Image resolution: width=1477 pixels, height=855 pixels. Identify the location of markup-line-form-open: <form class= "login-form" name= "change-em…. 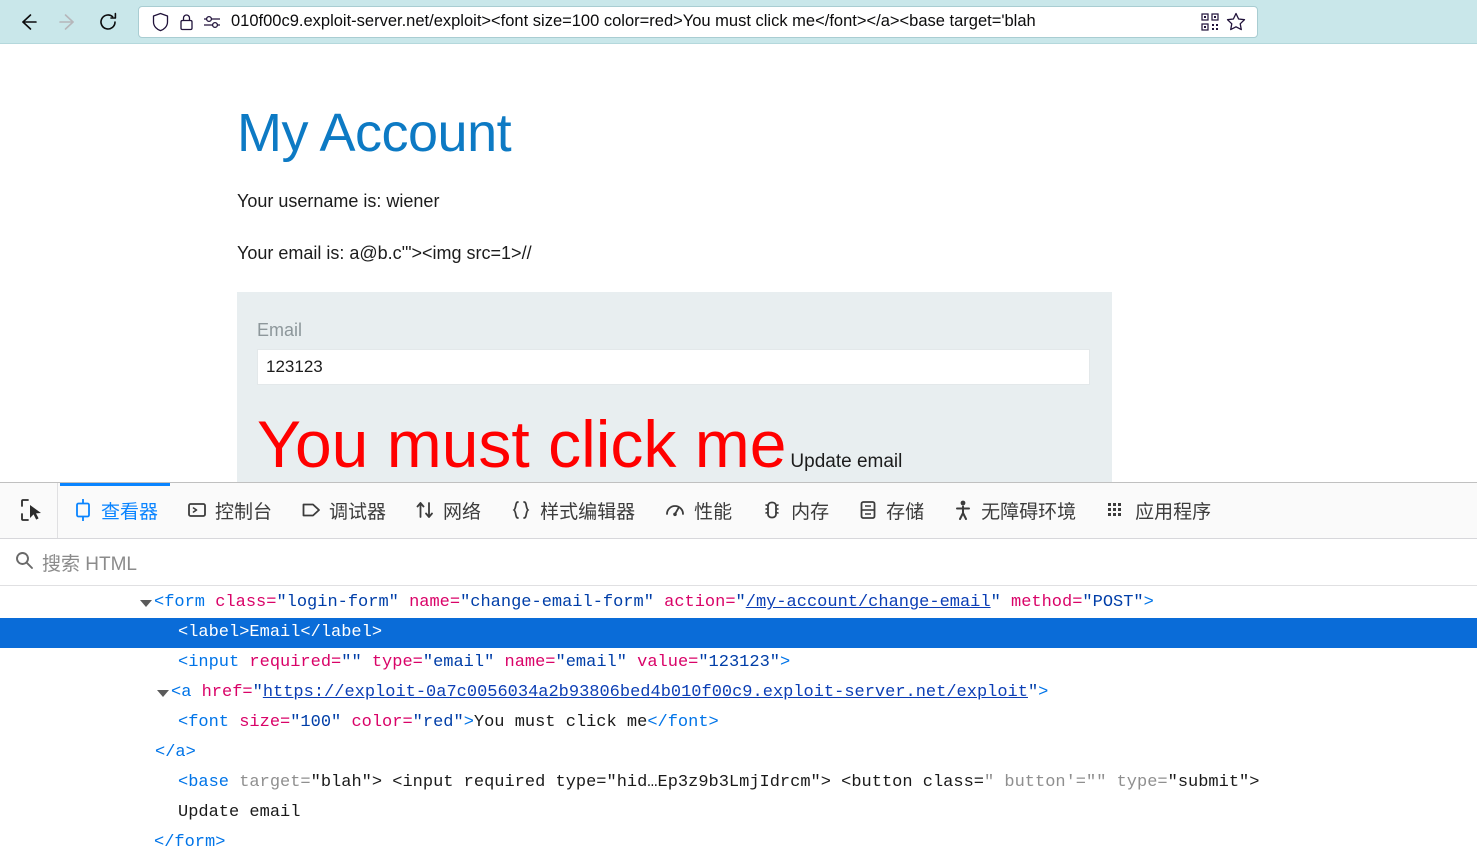
(738, 603).